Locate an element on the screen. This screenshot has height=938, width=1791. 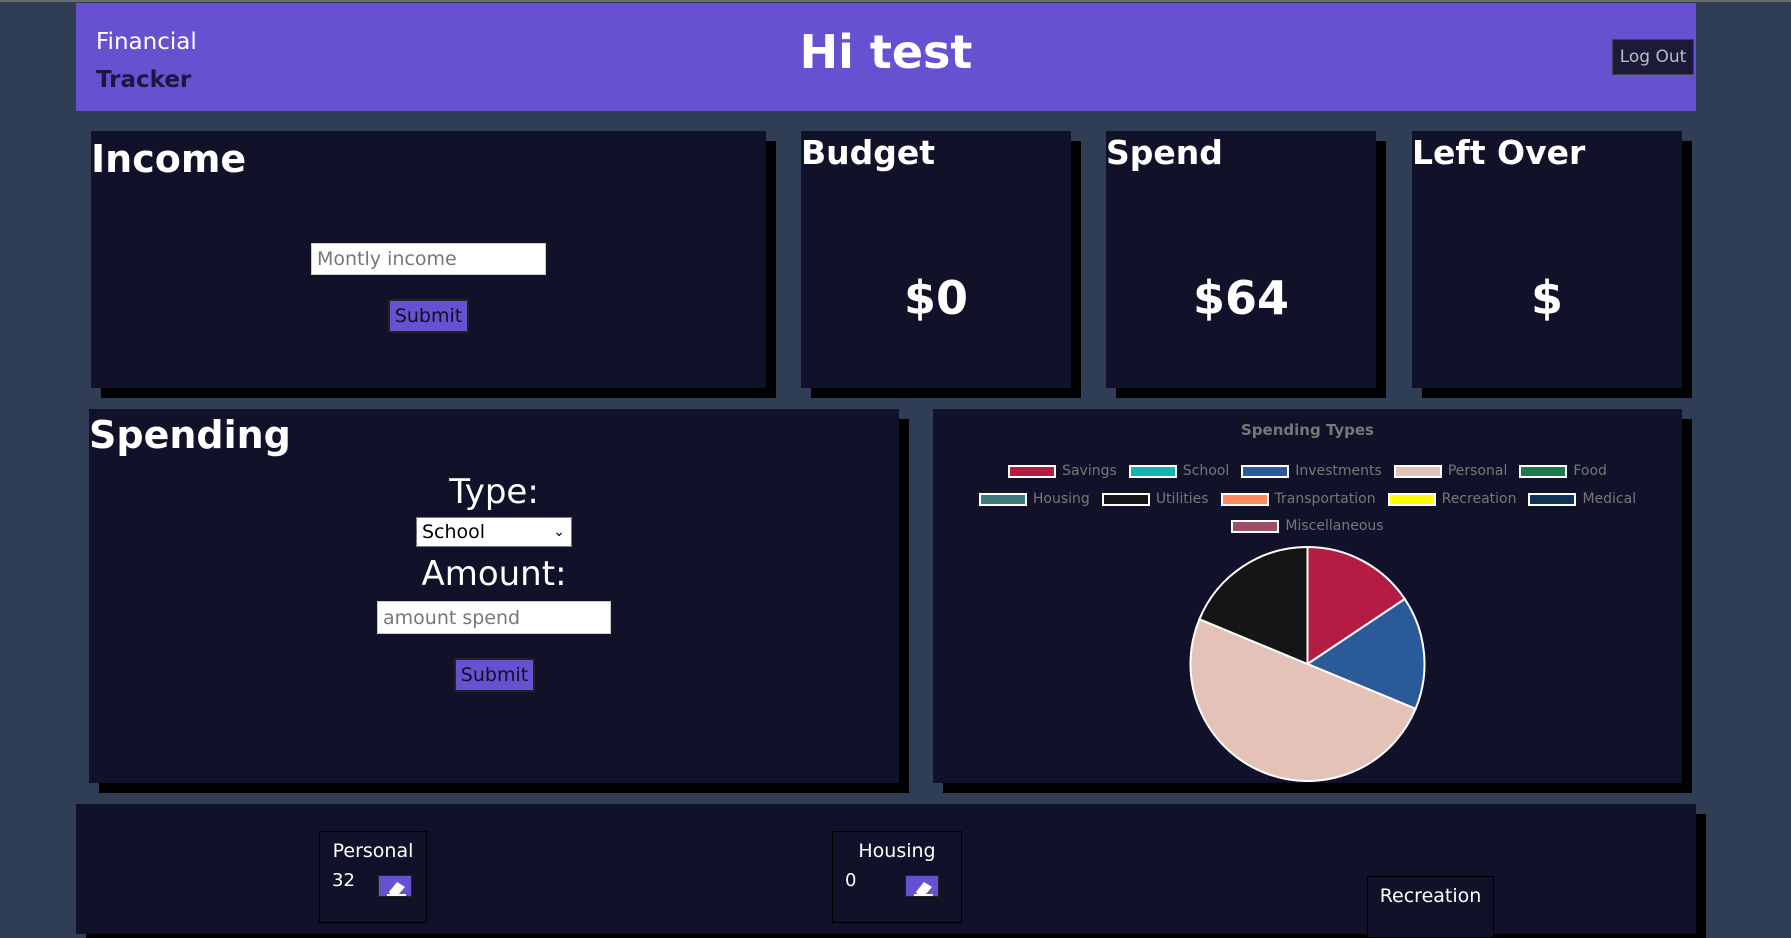
spend-item-recreation: Recreation is located at coordinates (1430, 907).